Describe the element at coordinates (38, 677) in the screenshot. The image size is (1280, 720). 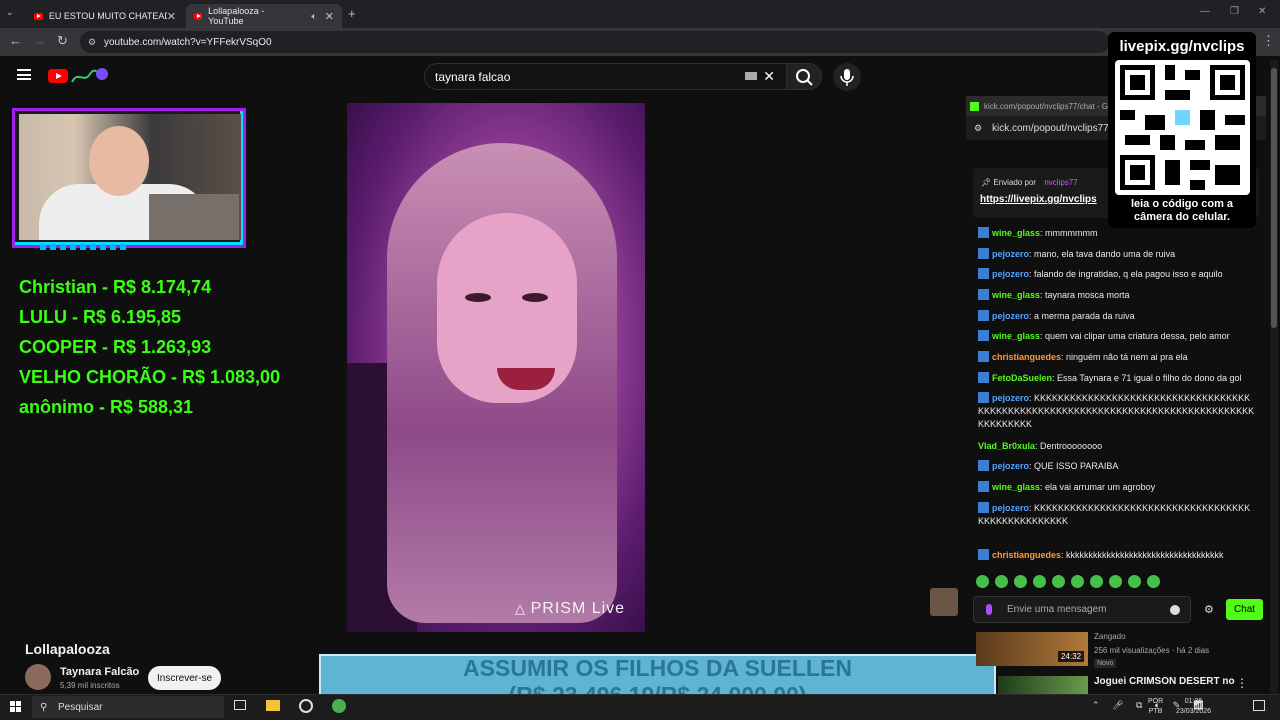
I see `channel-avatar` at that location.